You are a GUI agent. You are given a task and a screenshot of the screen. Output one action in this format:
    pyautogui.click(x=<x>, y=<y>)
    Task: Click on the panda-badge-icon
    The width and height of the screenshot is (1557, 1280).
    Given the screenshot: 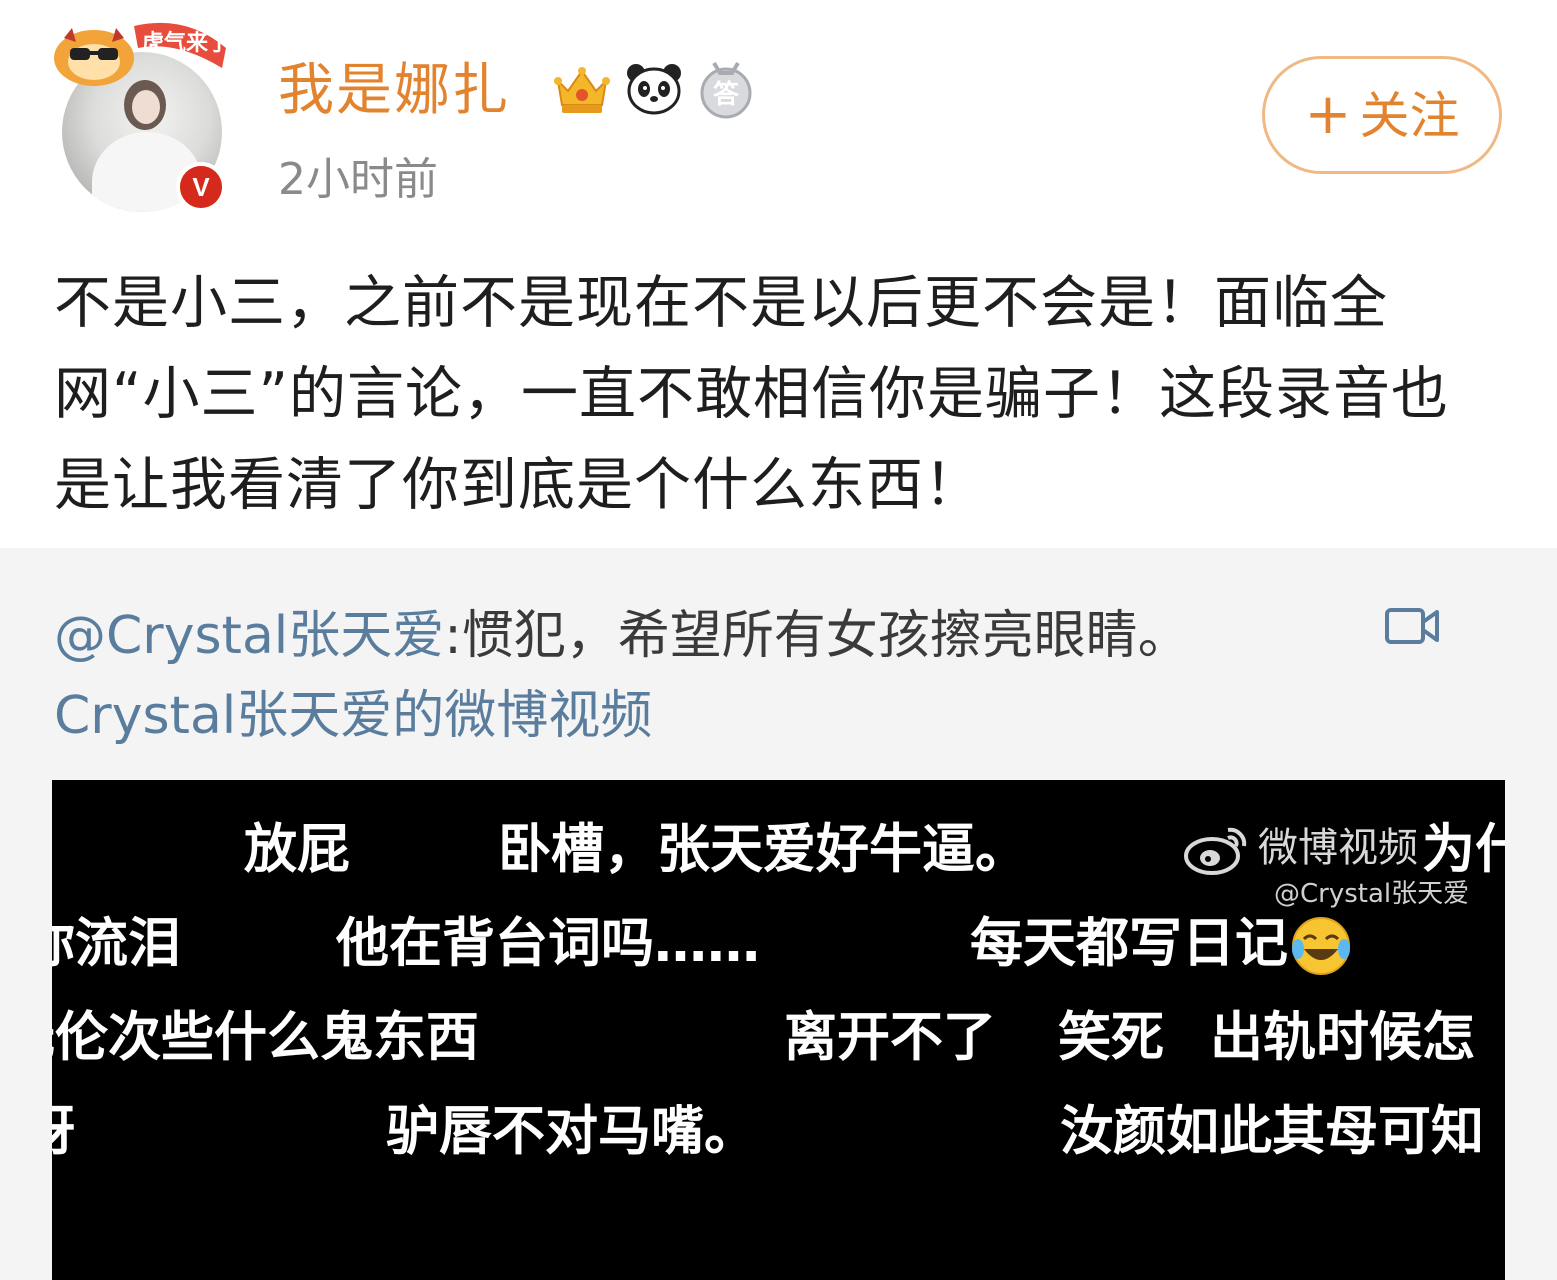 What is the action you would take?
    pyautogui.click(x=654, y=89)
    